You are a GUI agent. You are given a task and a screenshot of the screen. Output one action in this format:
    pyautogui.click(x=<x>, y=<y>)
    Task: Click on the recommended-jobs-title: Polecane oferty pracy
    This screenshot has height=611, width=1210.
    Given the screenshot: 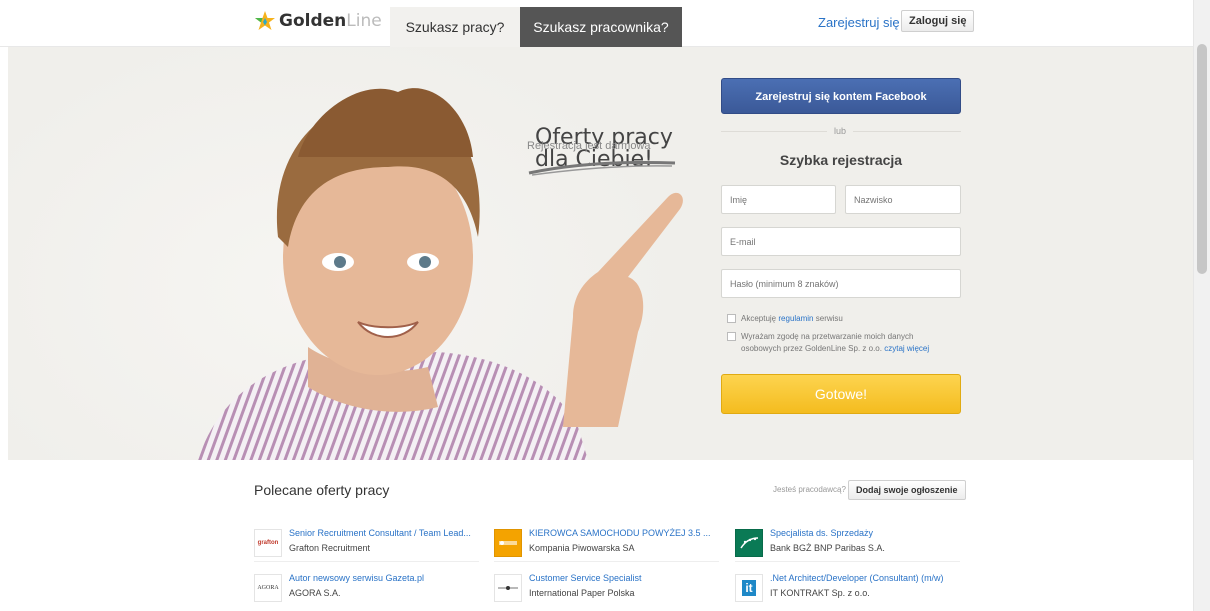 What is the action you would take?
    pyautogui.click(x=322, y=490)
    